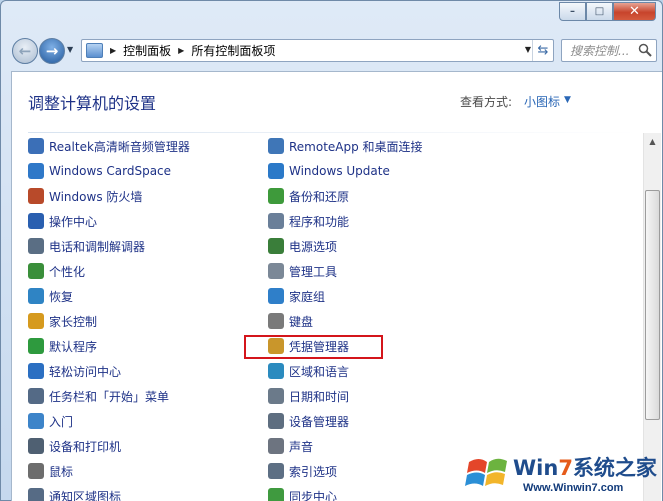 This screenshot has height=501, width=663. What do you see at coordinates (276, 421) in the screenshot?
I see `device-manager-icon` at bounding box center [276, 421].